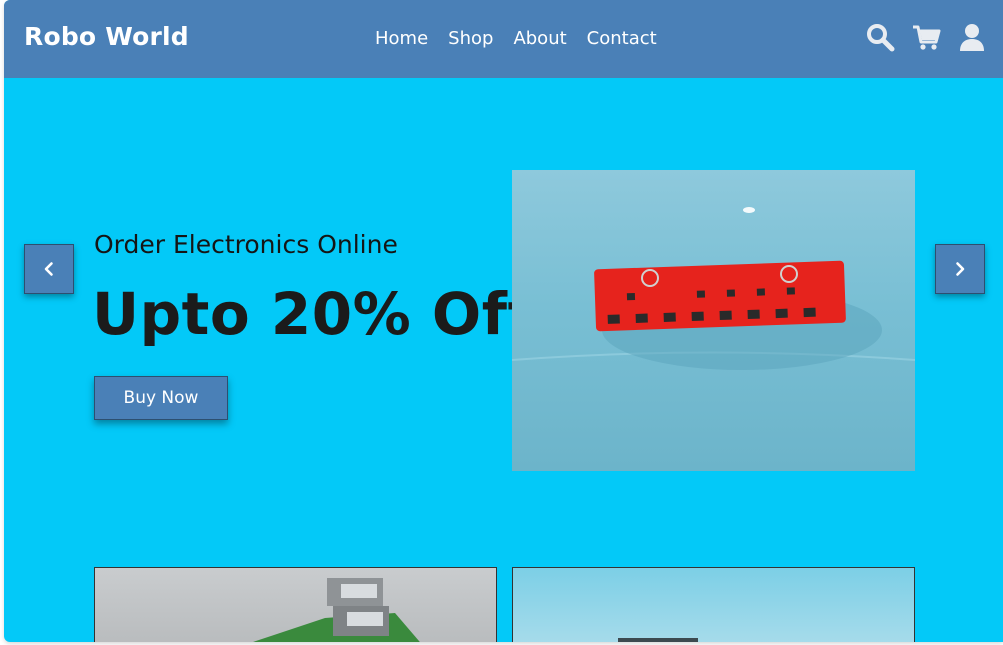  Describe the element at coordinates (401, 38) in the screenshot. I see `nav-home: Home` at that location.